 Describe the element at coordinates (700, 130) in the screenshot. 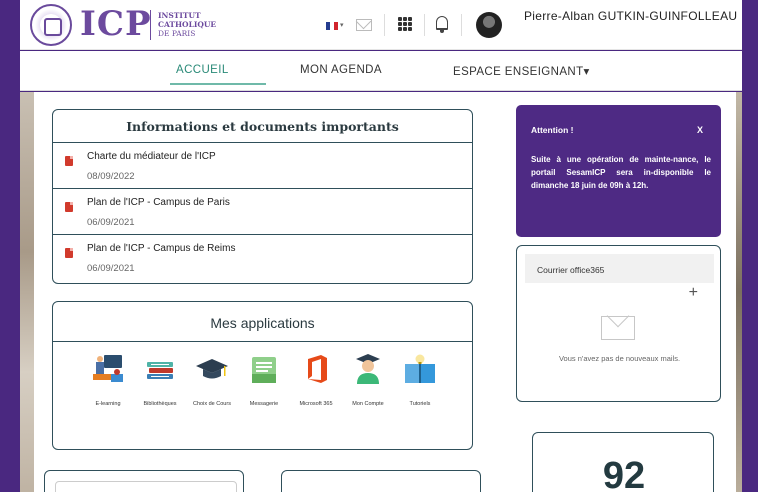

I see `alert-close-button: X` at that location.